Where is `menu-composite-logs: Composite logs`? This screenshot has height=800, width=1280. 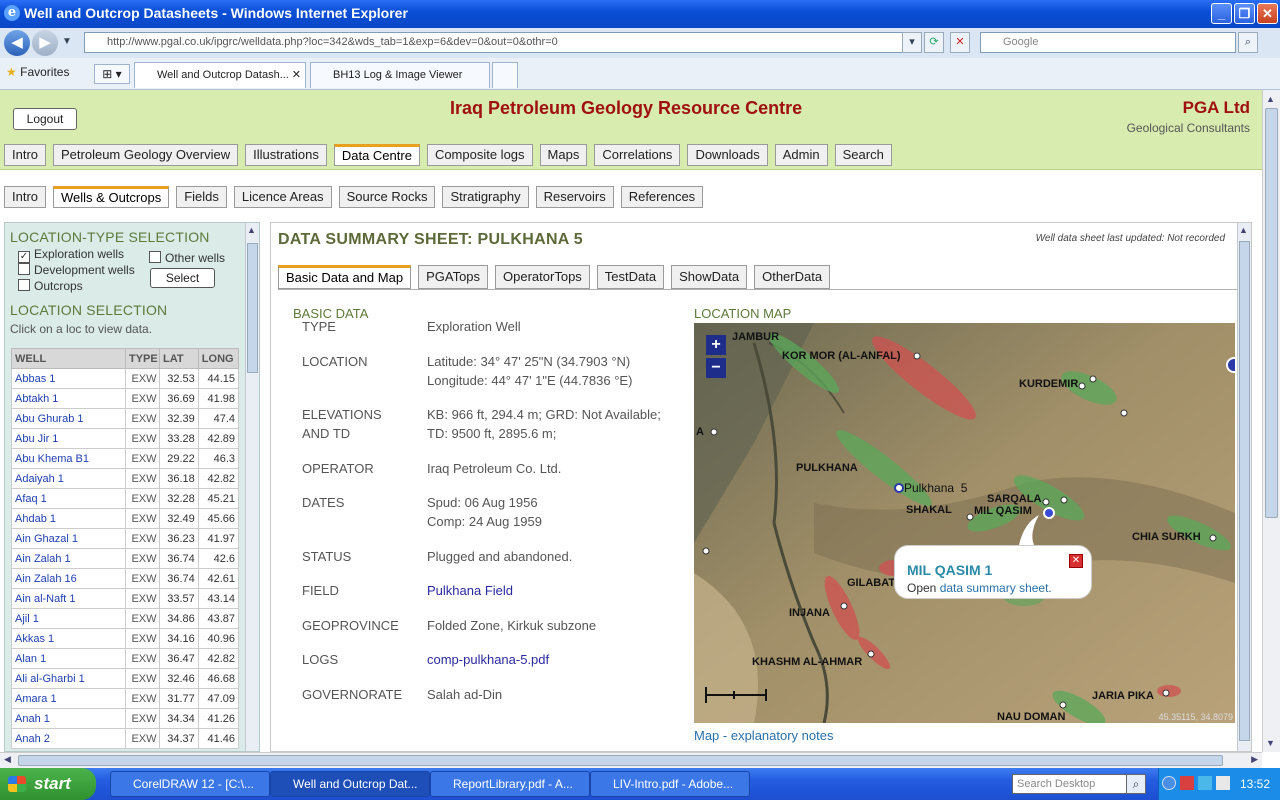
menu-composite-logs: Composite logs is located at coordinates (479, 155).